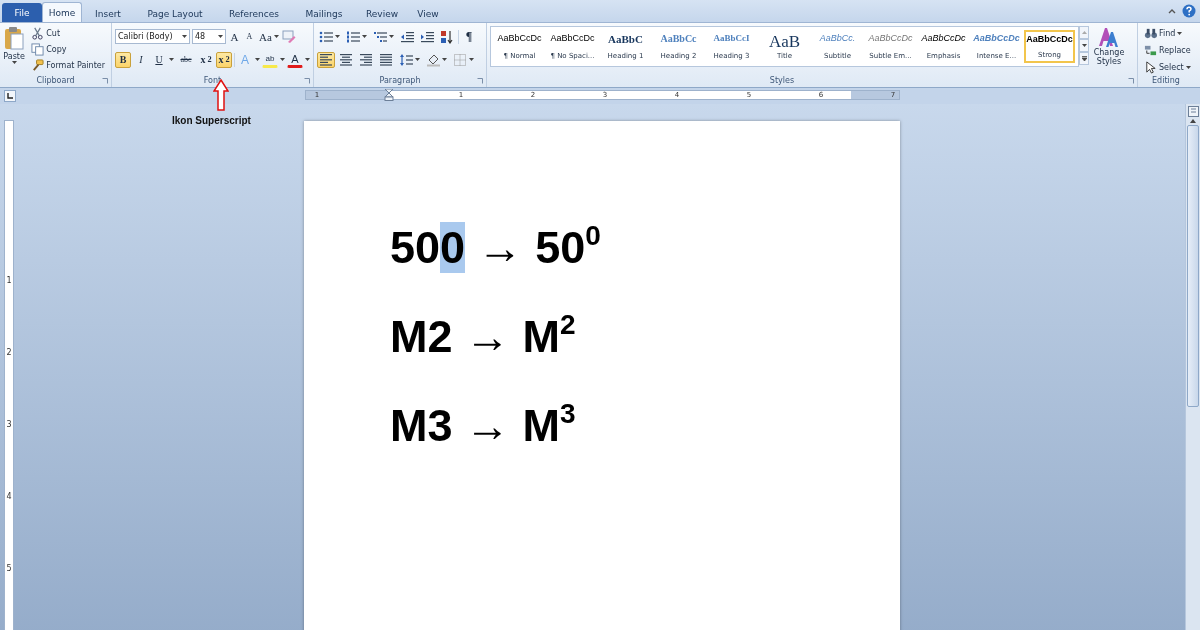 This screenshot has width=1200, height=630. Describe the element at coordinates (9, 280) in the screenshot. I see `ruler-number: 1` at that location.